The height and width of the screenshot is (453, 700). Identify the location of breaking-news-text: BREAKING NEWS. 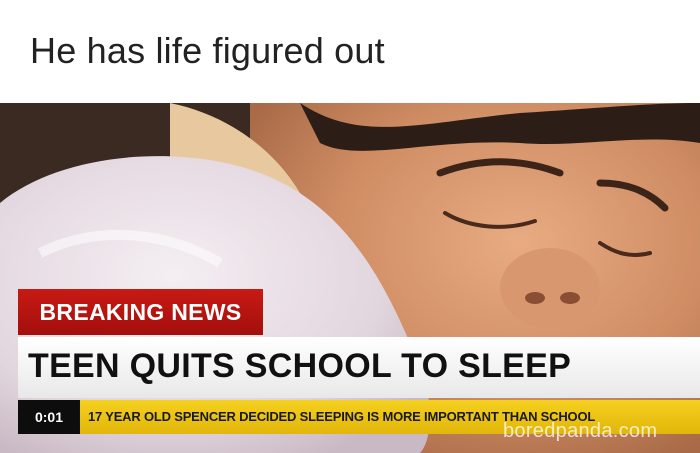
(140, 311).